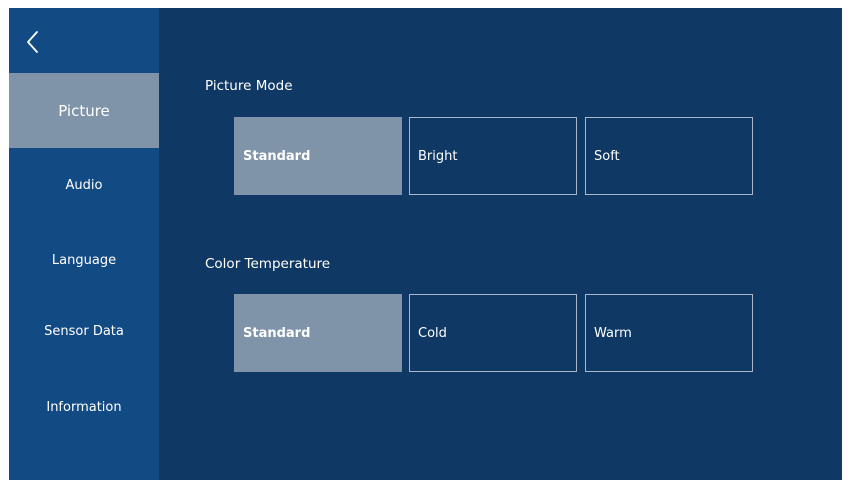 This screenshot has height=481, width=851. Describe the element at coordinates (438, 156) in the screenshot. I see `option-label: Bright` at that location.